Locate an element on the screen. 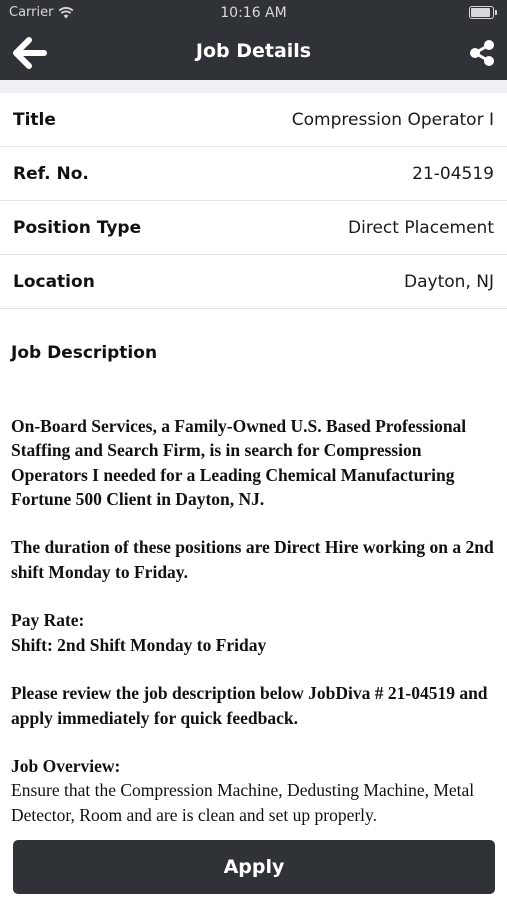 The image size is (507, 900). battery-icon is located at coordinates (483, 12).